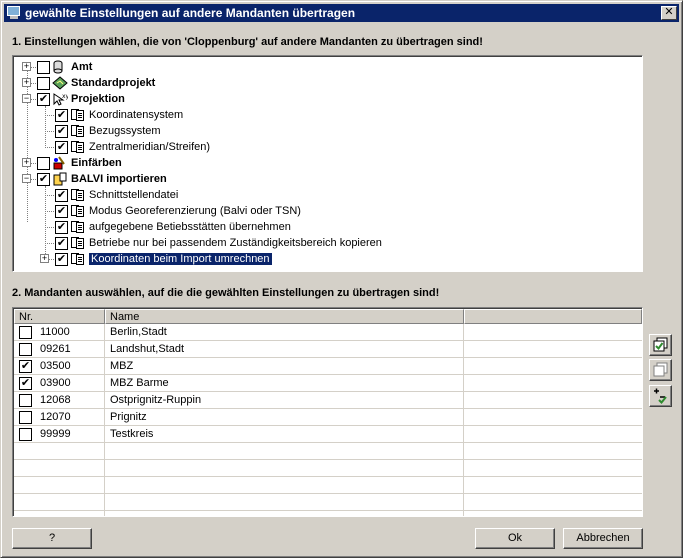 This screenshot has height=558, width=683. What do you see at coordinates (660, 345) in the screenshot?
I see `select-all-button` at bounding box center [660, 345].